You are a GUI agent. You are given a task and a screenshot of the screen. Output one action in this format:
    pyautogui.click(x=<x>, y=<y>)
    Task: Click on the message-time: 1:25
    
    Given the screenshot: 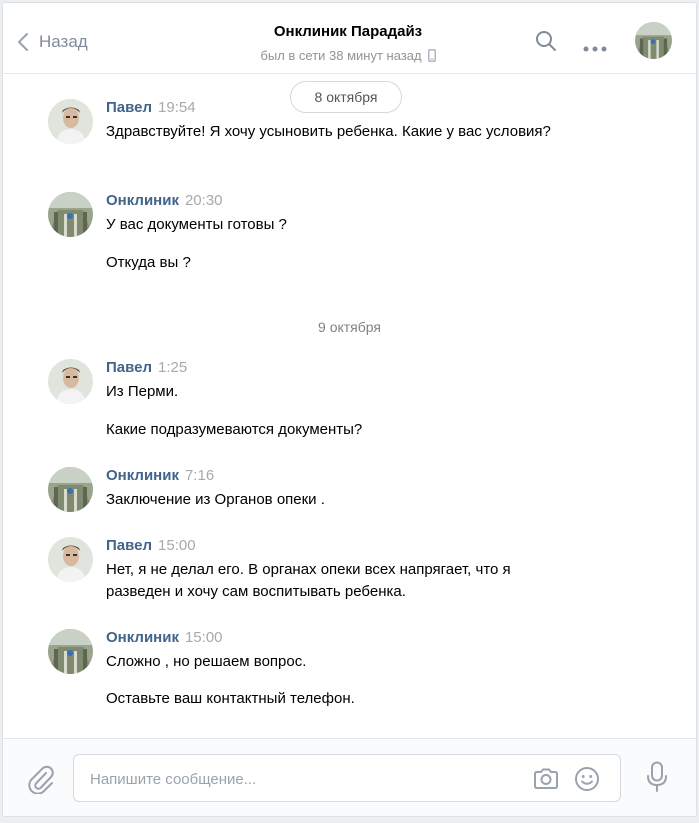 What is the action you would take?
    pyautogui.click(x=172, y=367)
    